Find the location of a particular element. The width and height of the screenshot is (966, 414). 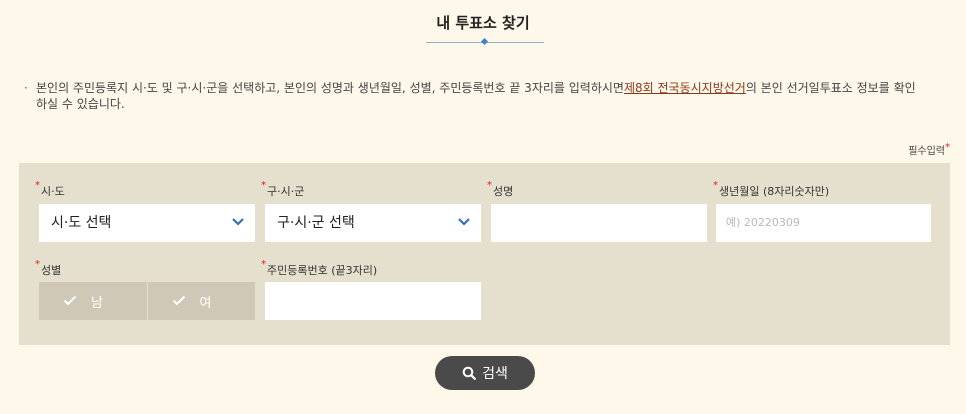

gender-male-button: 남 is located at coordinates (93, 301).